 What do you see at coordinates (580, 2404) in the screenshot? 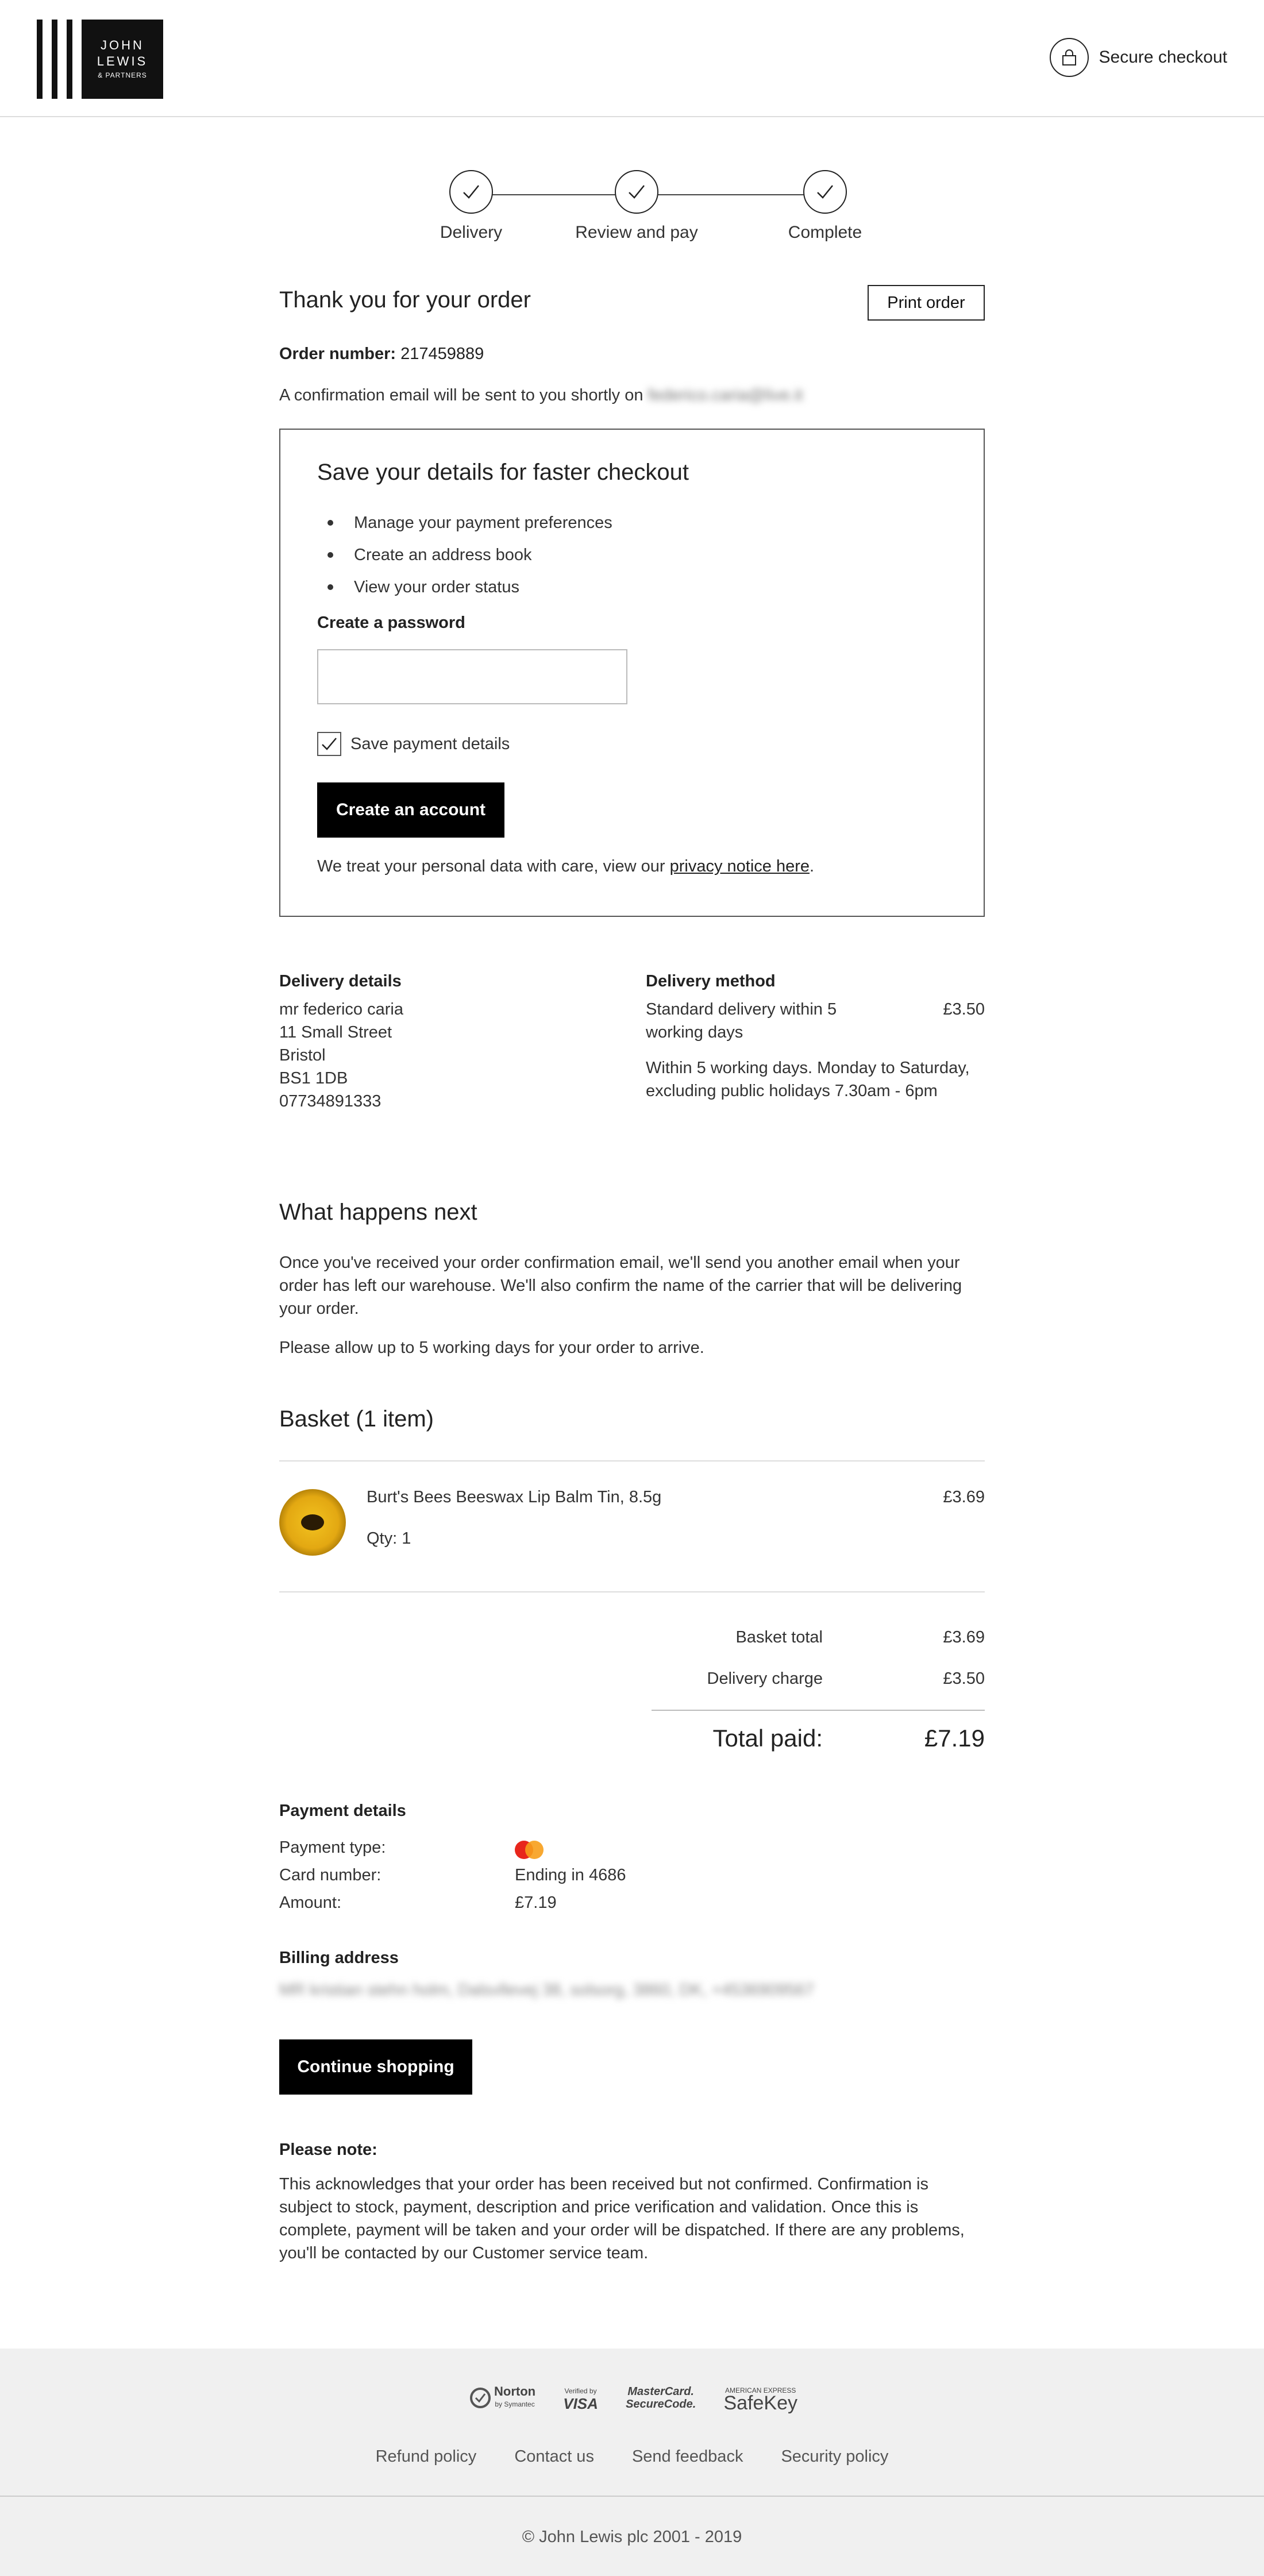
I see `visa-label: VISA` at bounding box center [580, 2404].